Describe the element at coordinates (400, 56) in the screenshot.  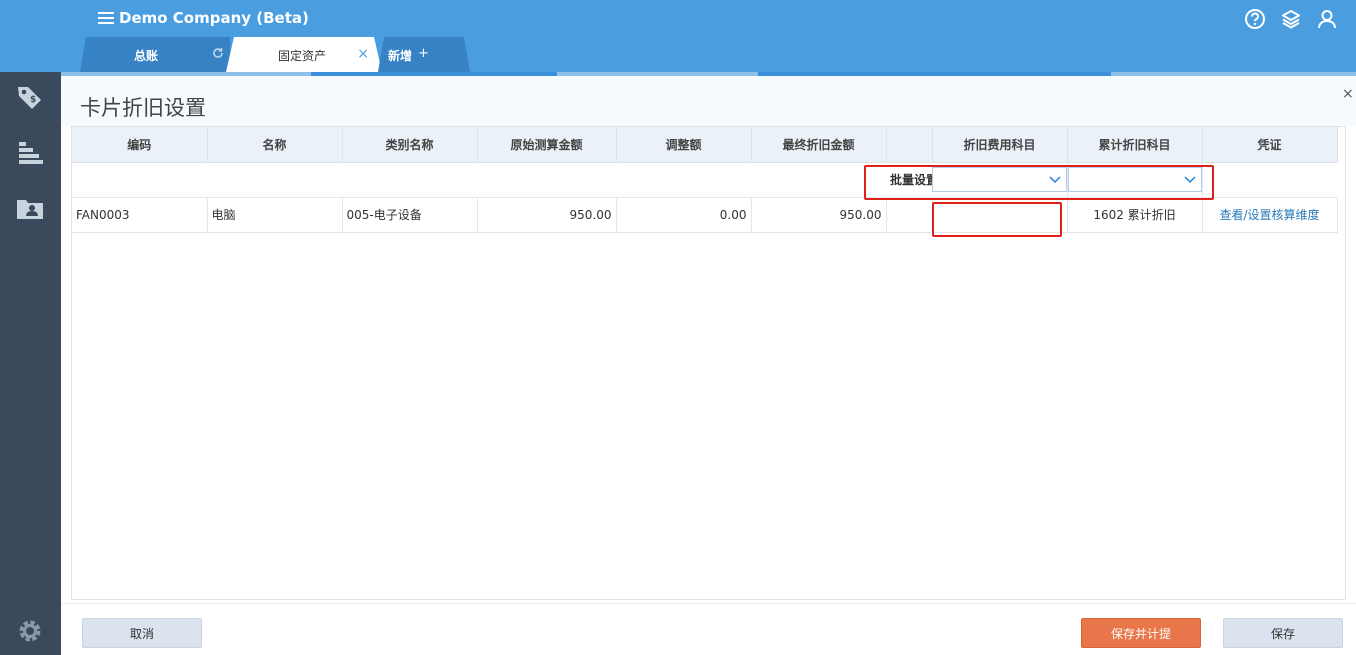
I see `tab-add-label: 新增` at that location.